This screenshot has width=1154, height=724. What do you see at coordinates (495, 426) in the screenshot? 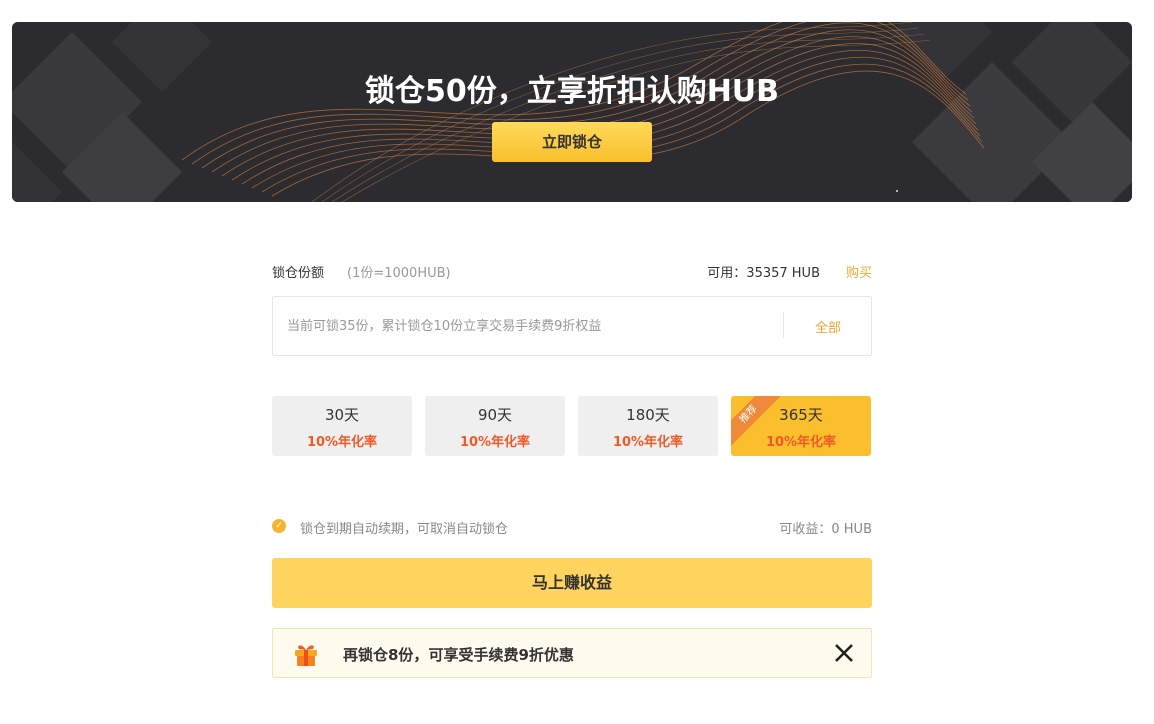
I see `period-option-90: 90天 10%年化率` at bounding box center [495, 426].